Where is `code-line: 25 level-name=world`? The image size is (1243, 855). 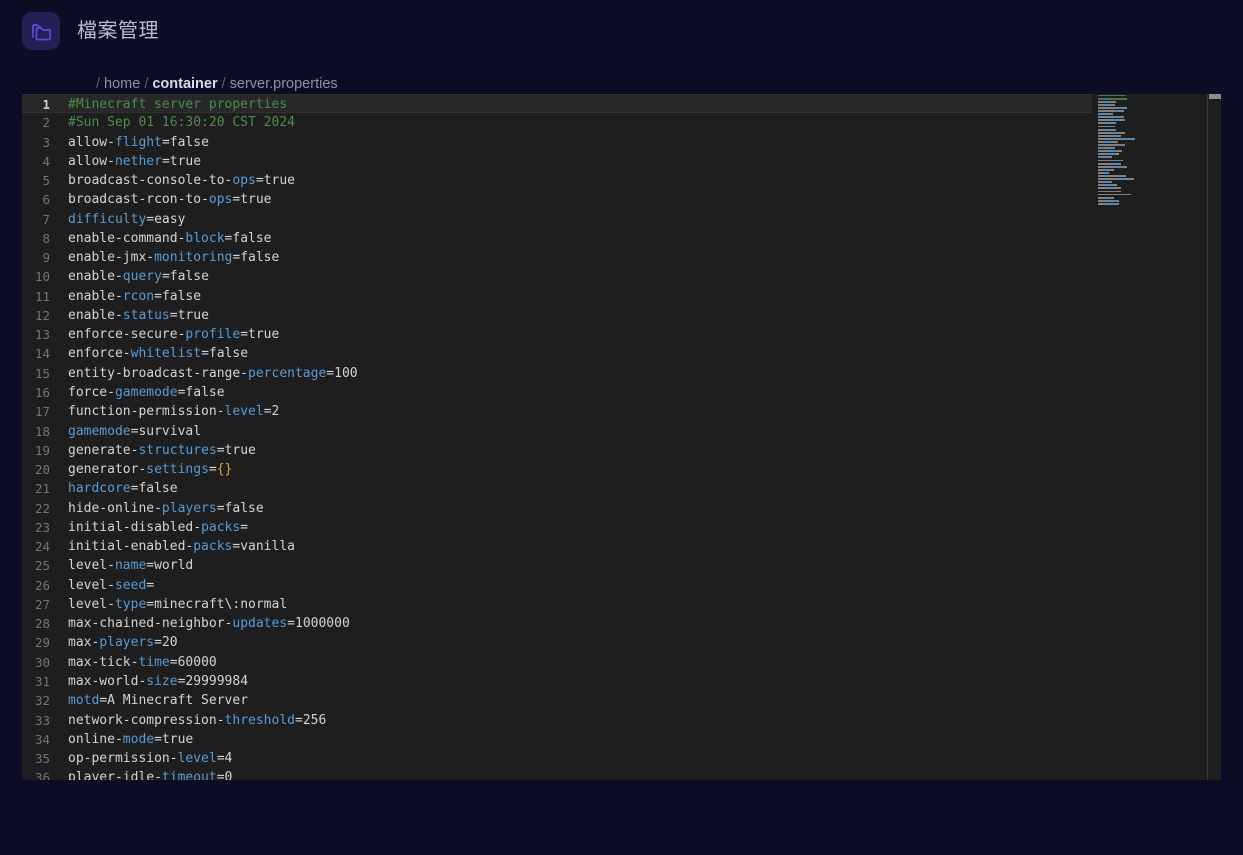 code-line: 25 level-name=world is located at coordinates (557, 565).